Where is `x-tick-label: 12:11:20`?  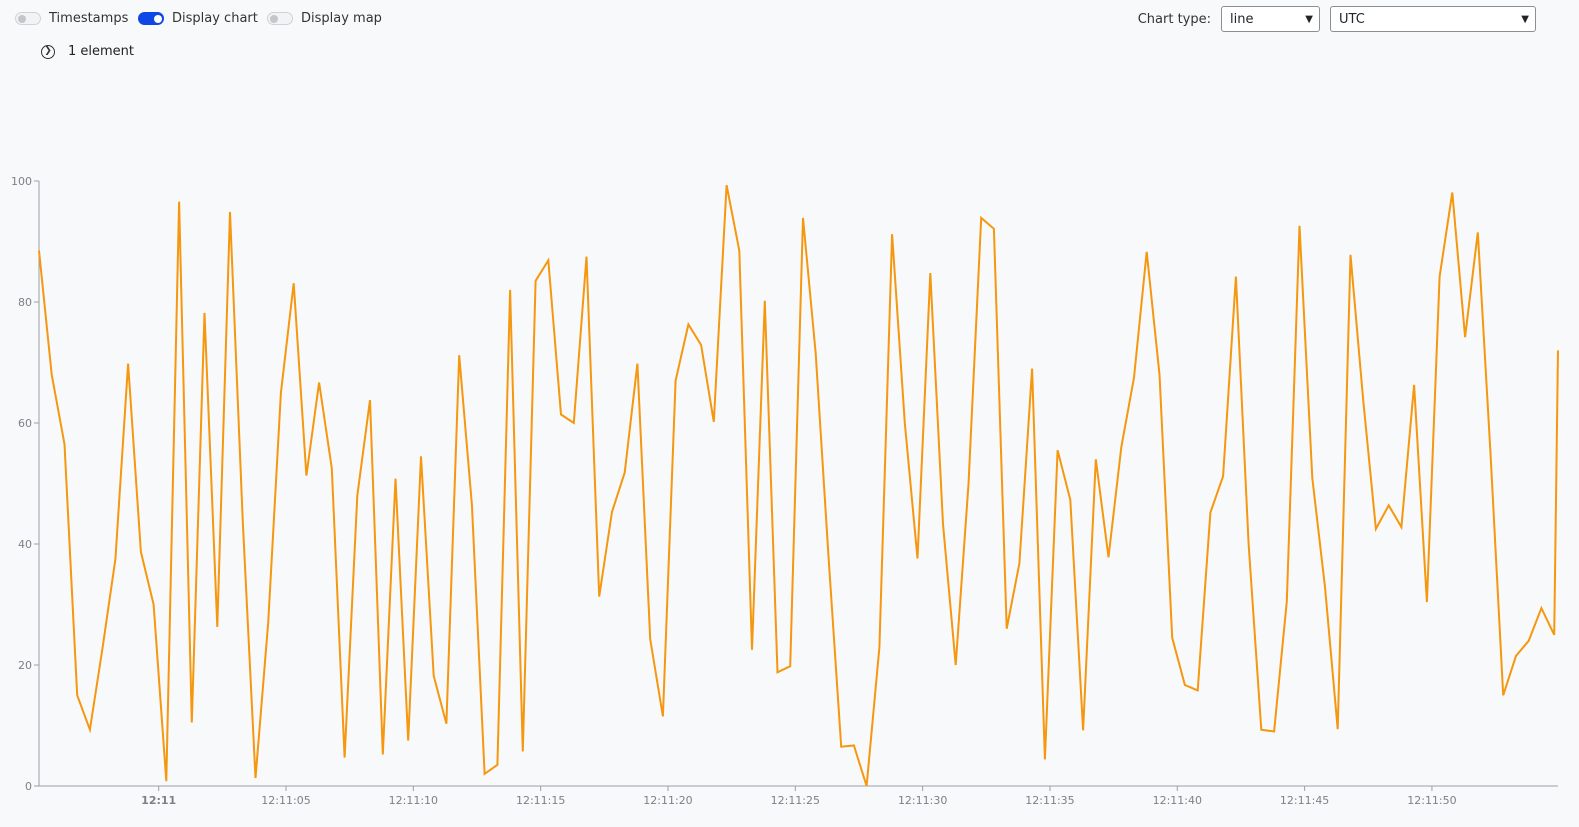 x-tick-label: 12:11:20 is located at coordinates (667, 800).